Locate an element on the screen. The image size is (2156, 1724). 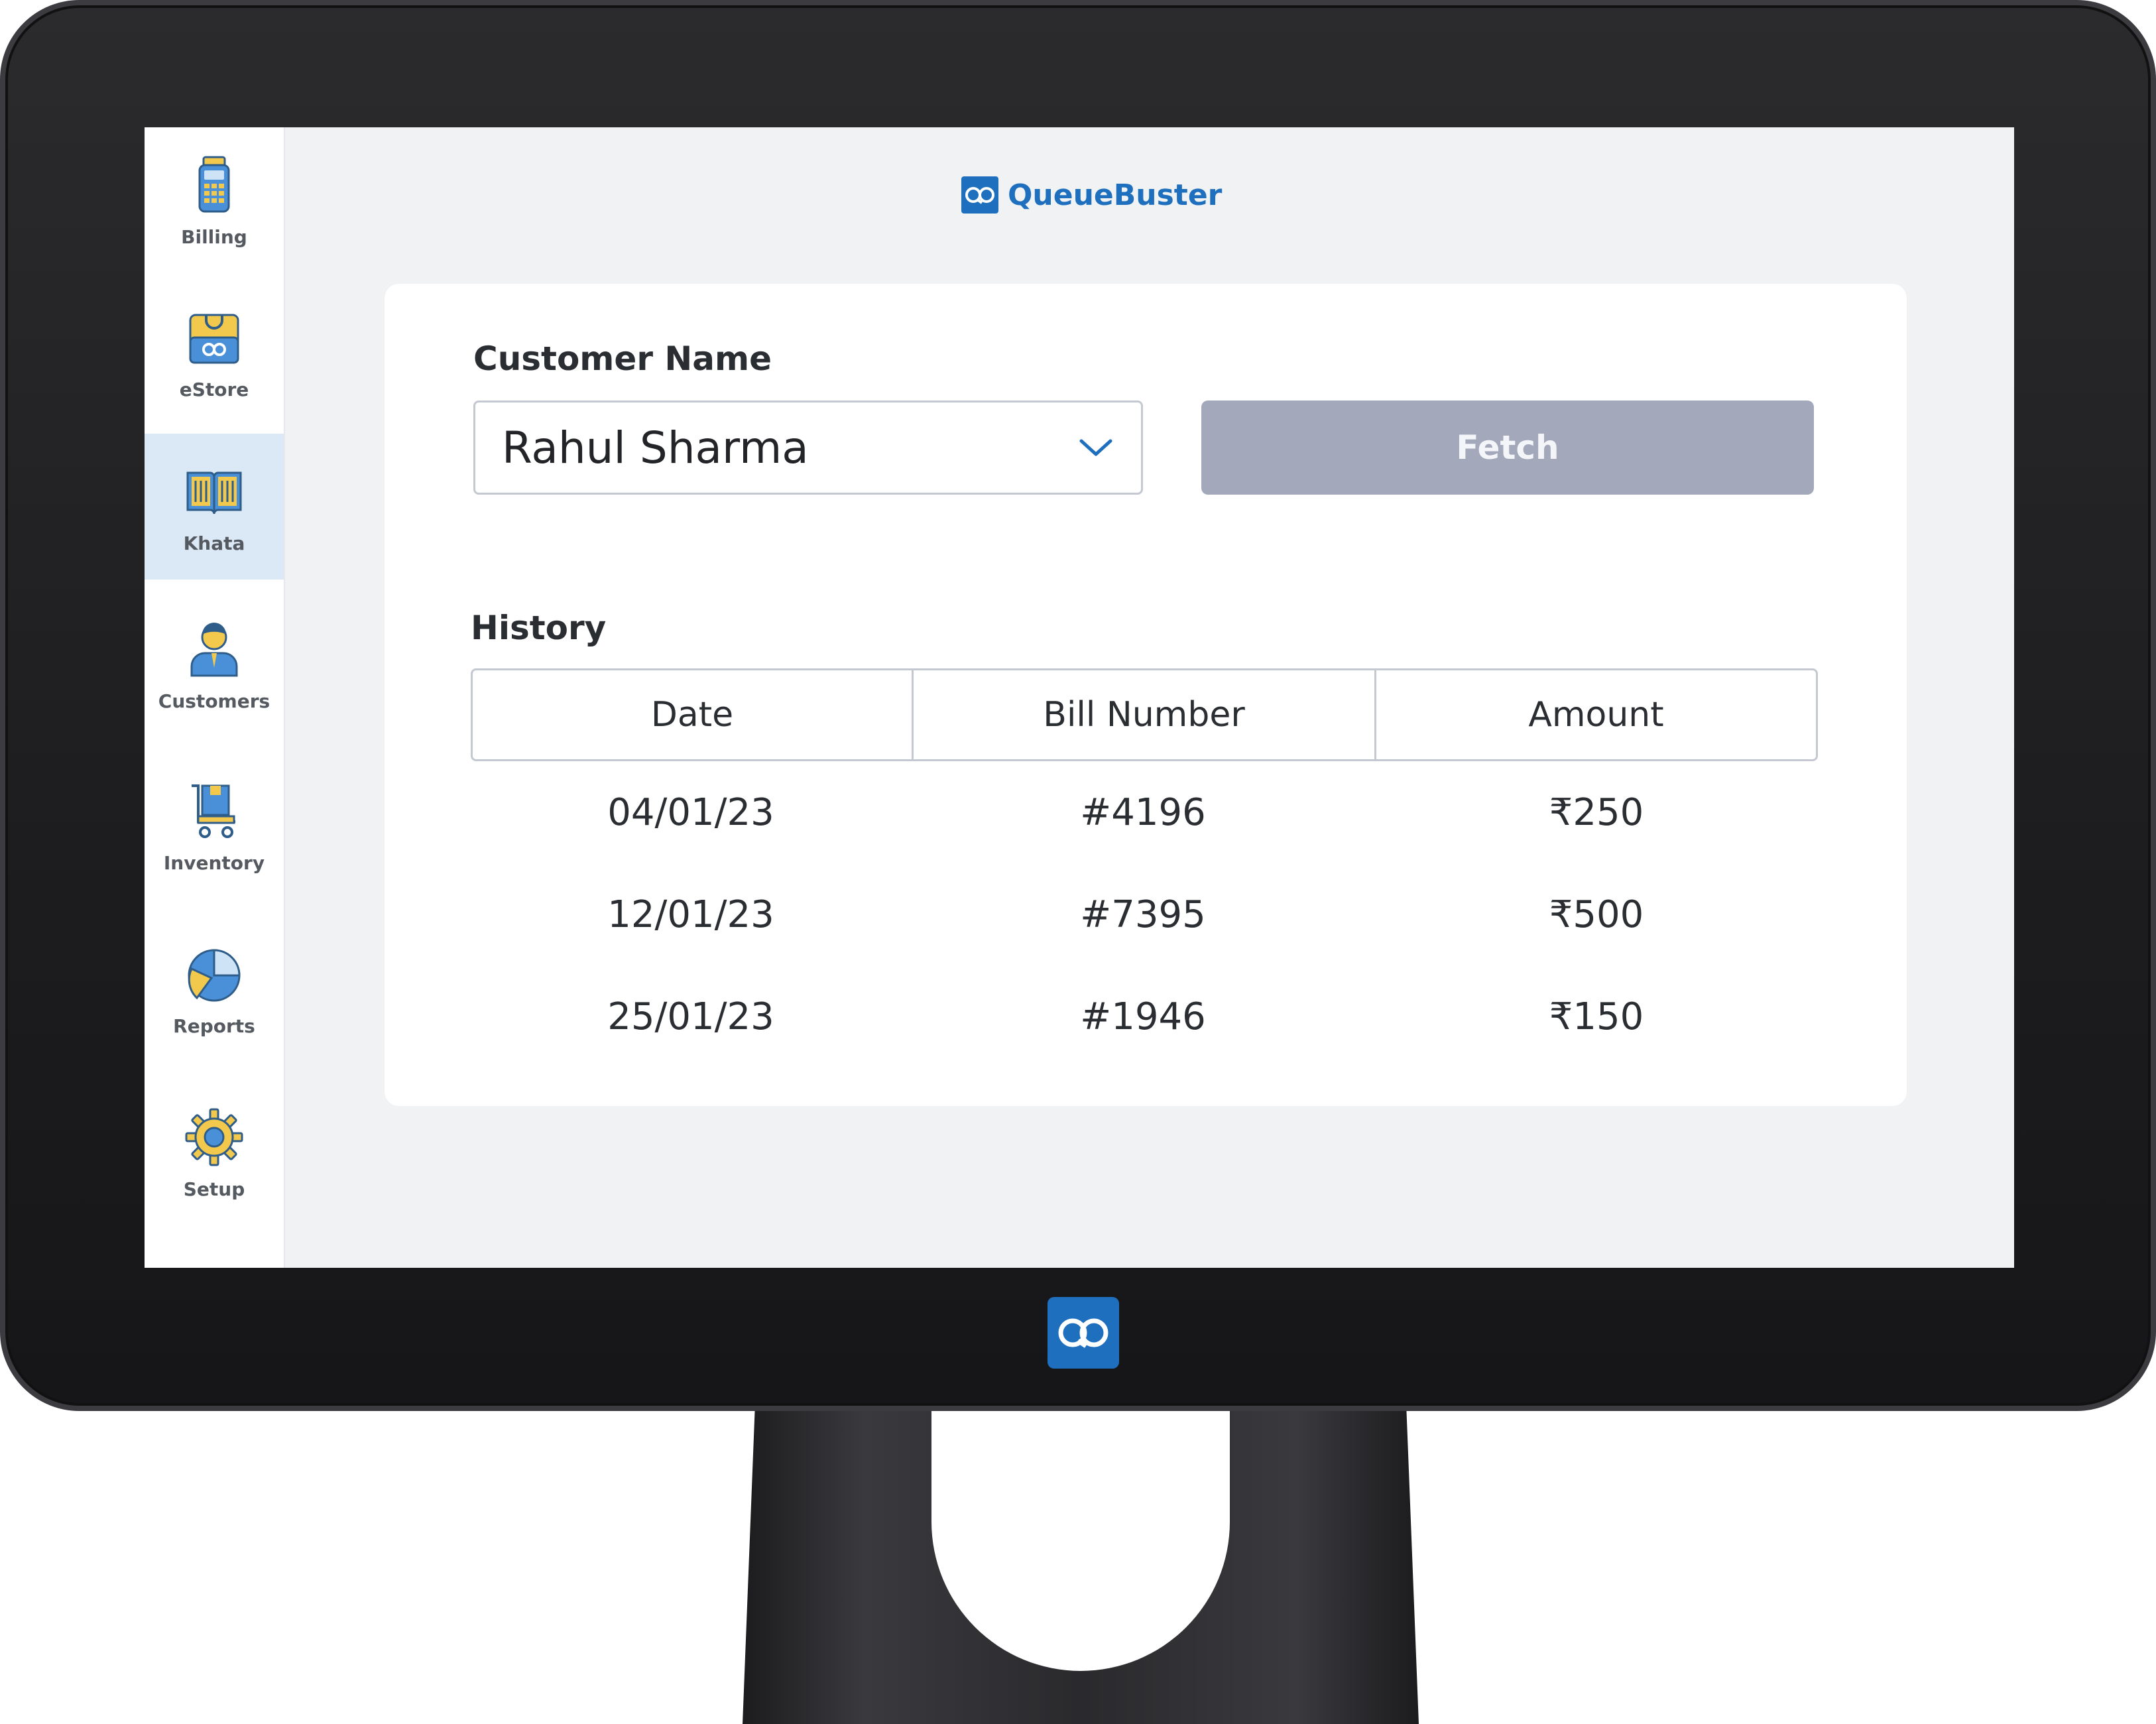
pie-chart-icon is located at coordinates (214, 974).